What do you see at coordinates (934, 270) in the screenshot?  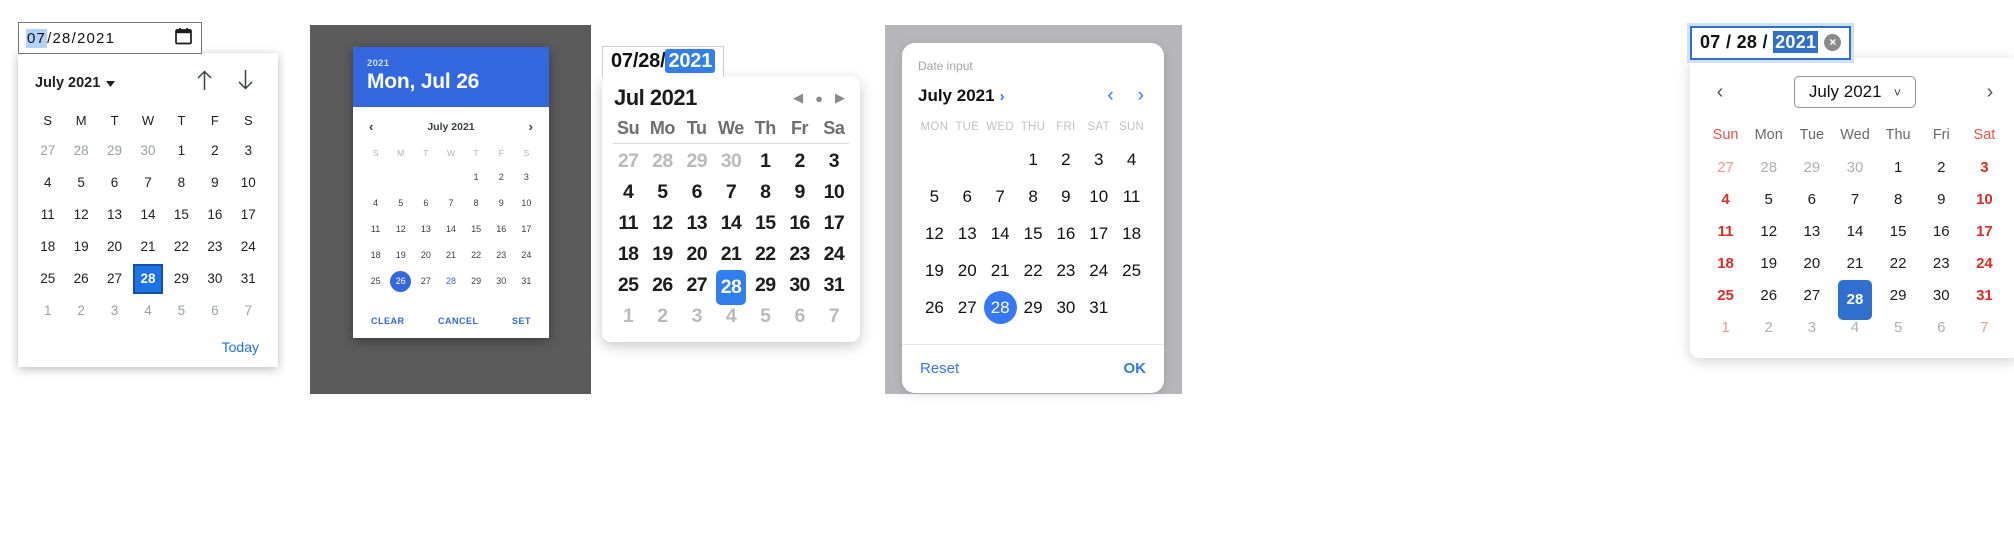 I see `calendar-day: 19` at bounding box center [934, 270].